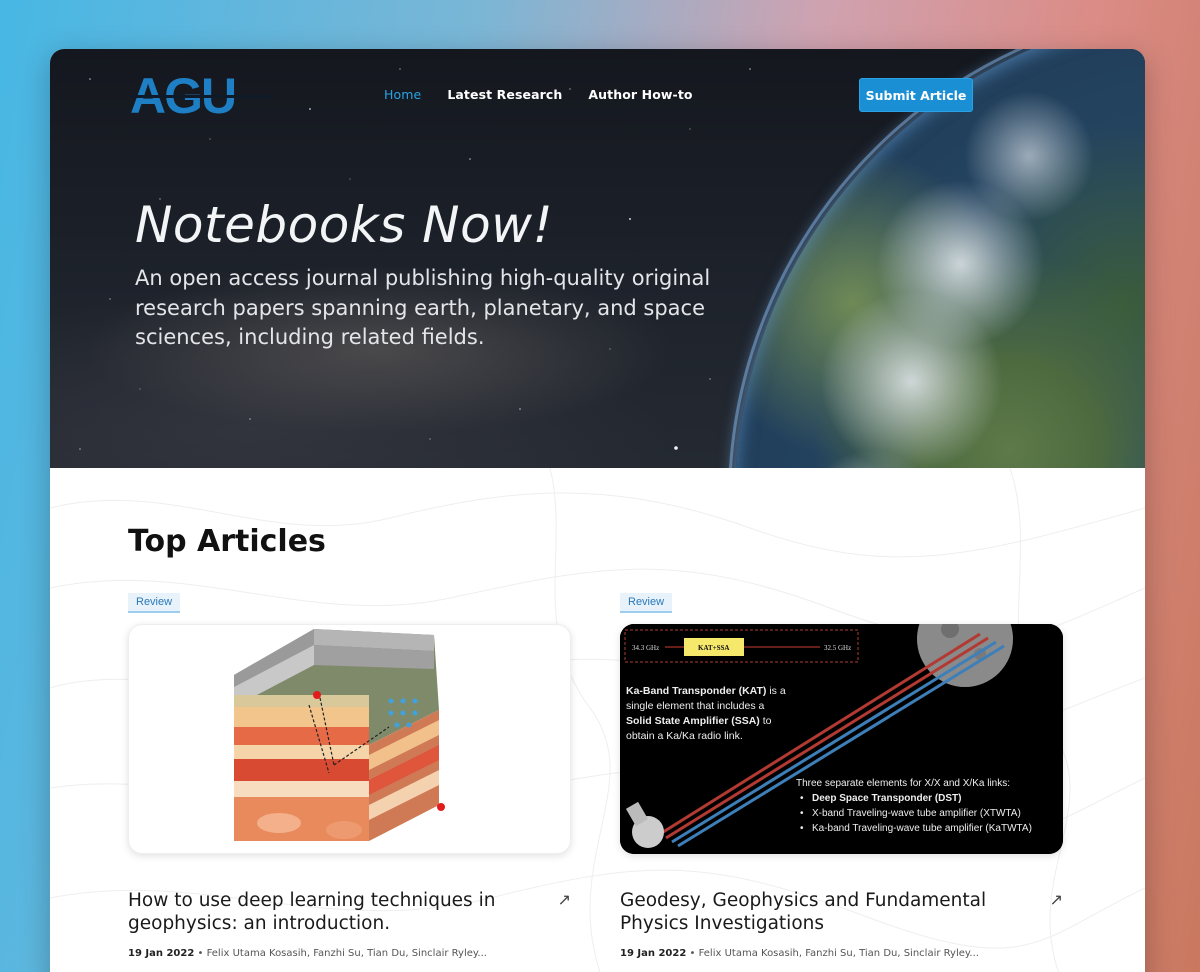  Describe the element at coordinates (645, 648) in the screenshot. I see `freq-left-label: 34.3 GHz` at that location.